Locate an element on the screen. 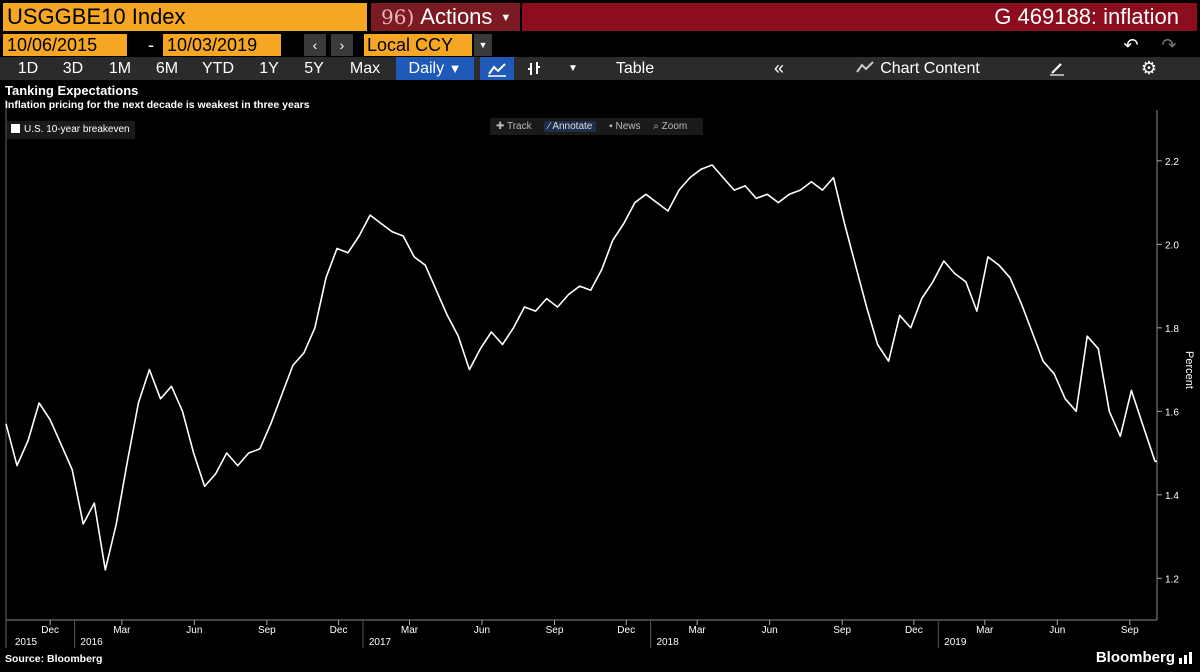  zoom-tool: ⌕ Zoom is located at coordinates (670, 126).